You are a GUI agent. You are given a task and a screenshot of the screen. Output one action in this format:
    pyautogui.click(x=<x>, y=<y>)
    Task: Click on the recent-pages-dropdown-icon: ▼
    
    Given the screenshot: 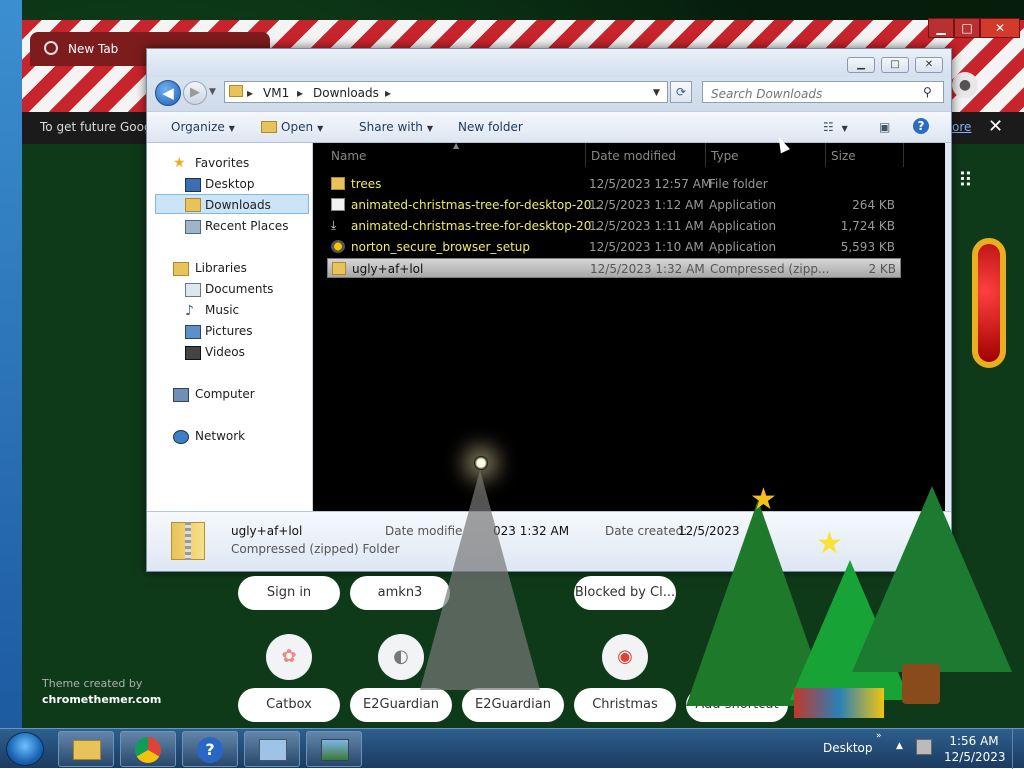 What is the action you would take?
    pyautogui.click(x=212, y=92)
    